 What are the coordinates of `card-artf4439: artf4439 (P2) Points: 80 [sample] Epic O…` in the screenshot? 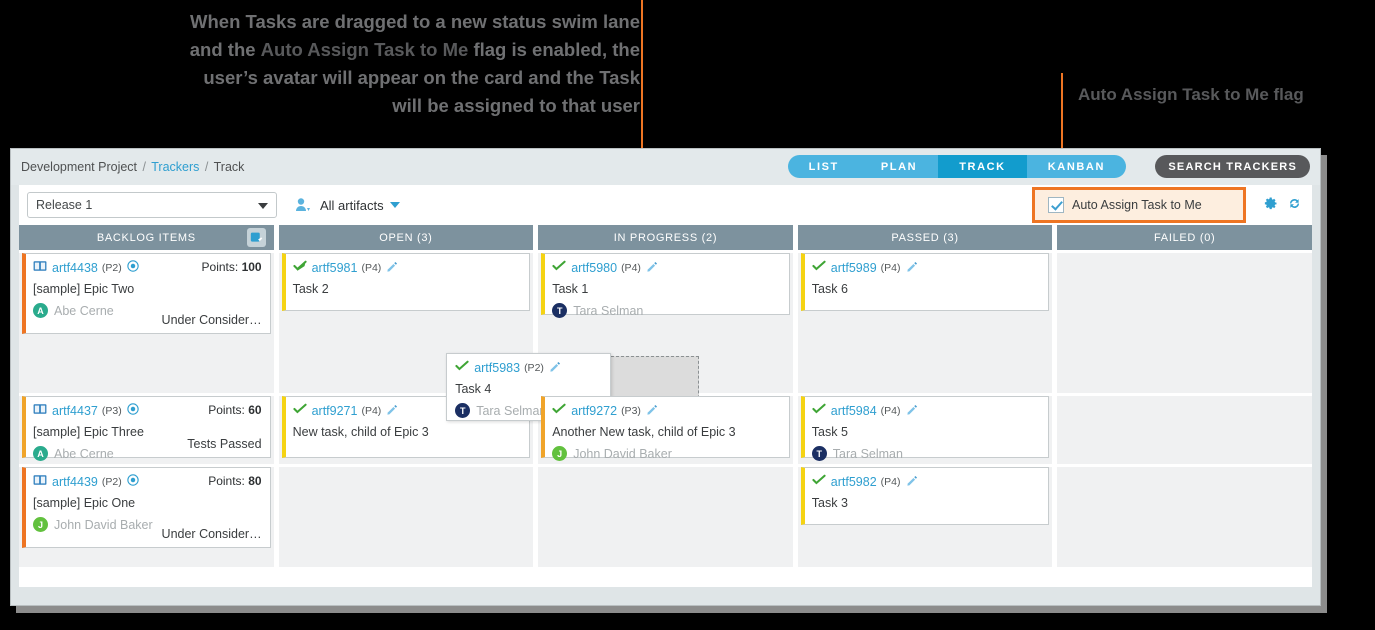 It's located at (146, 507).